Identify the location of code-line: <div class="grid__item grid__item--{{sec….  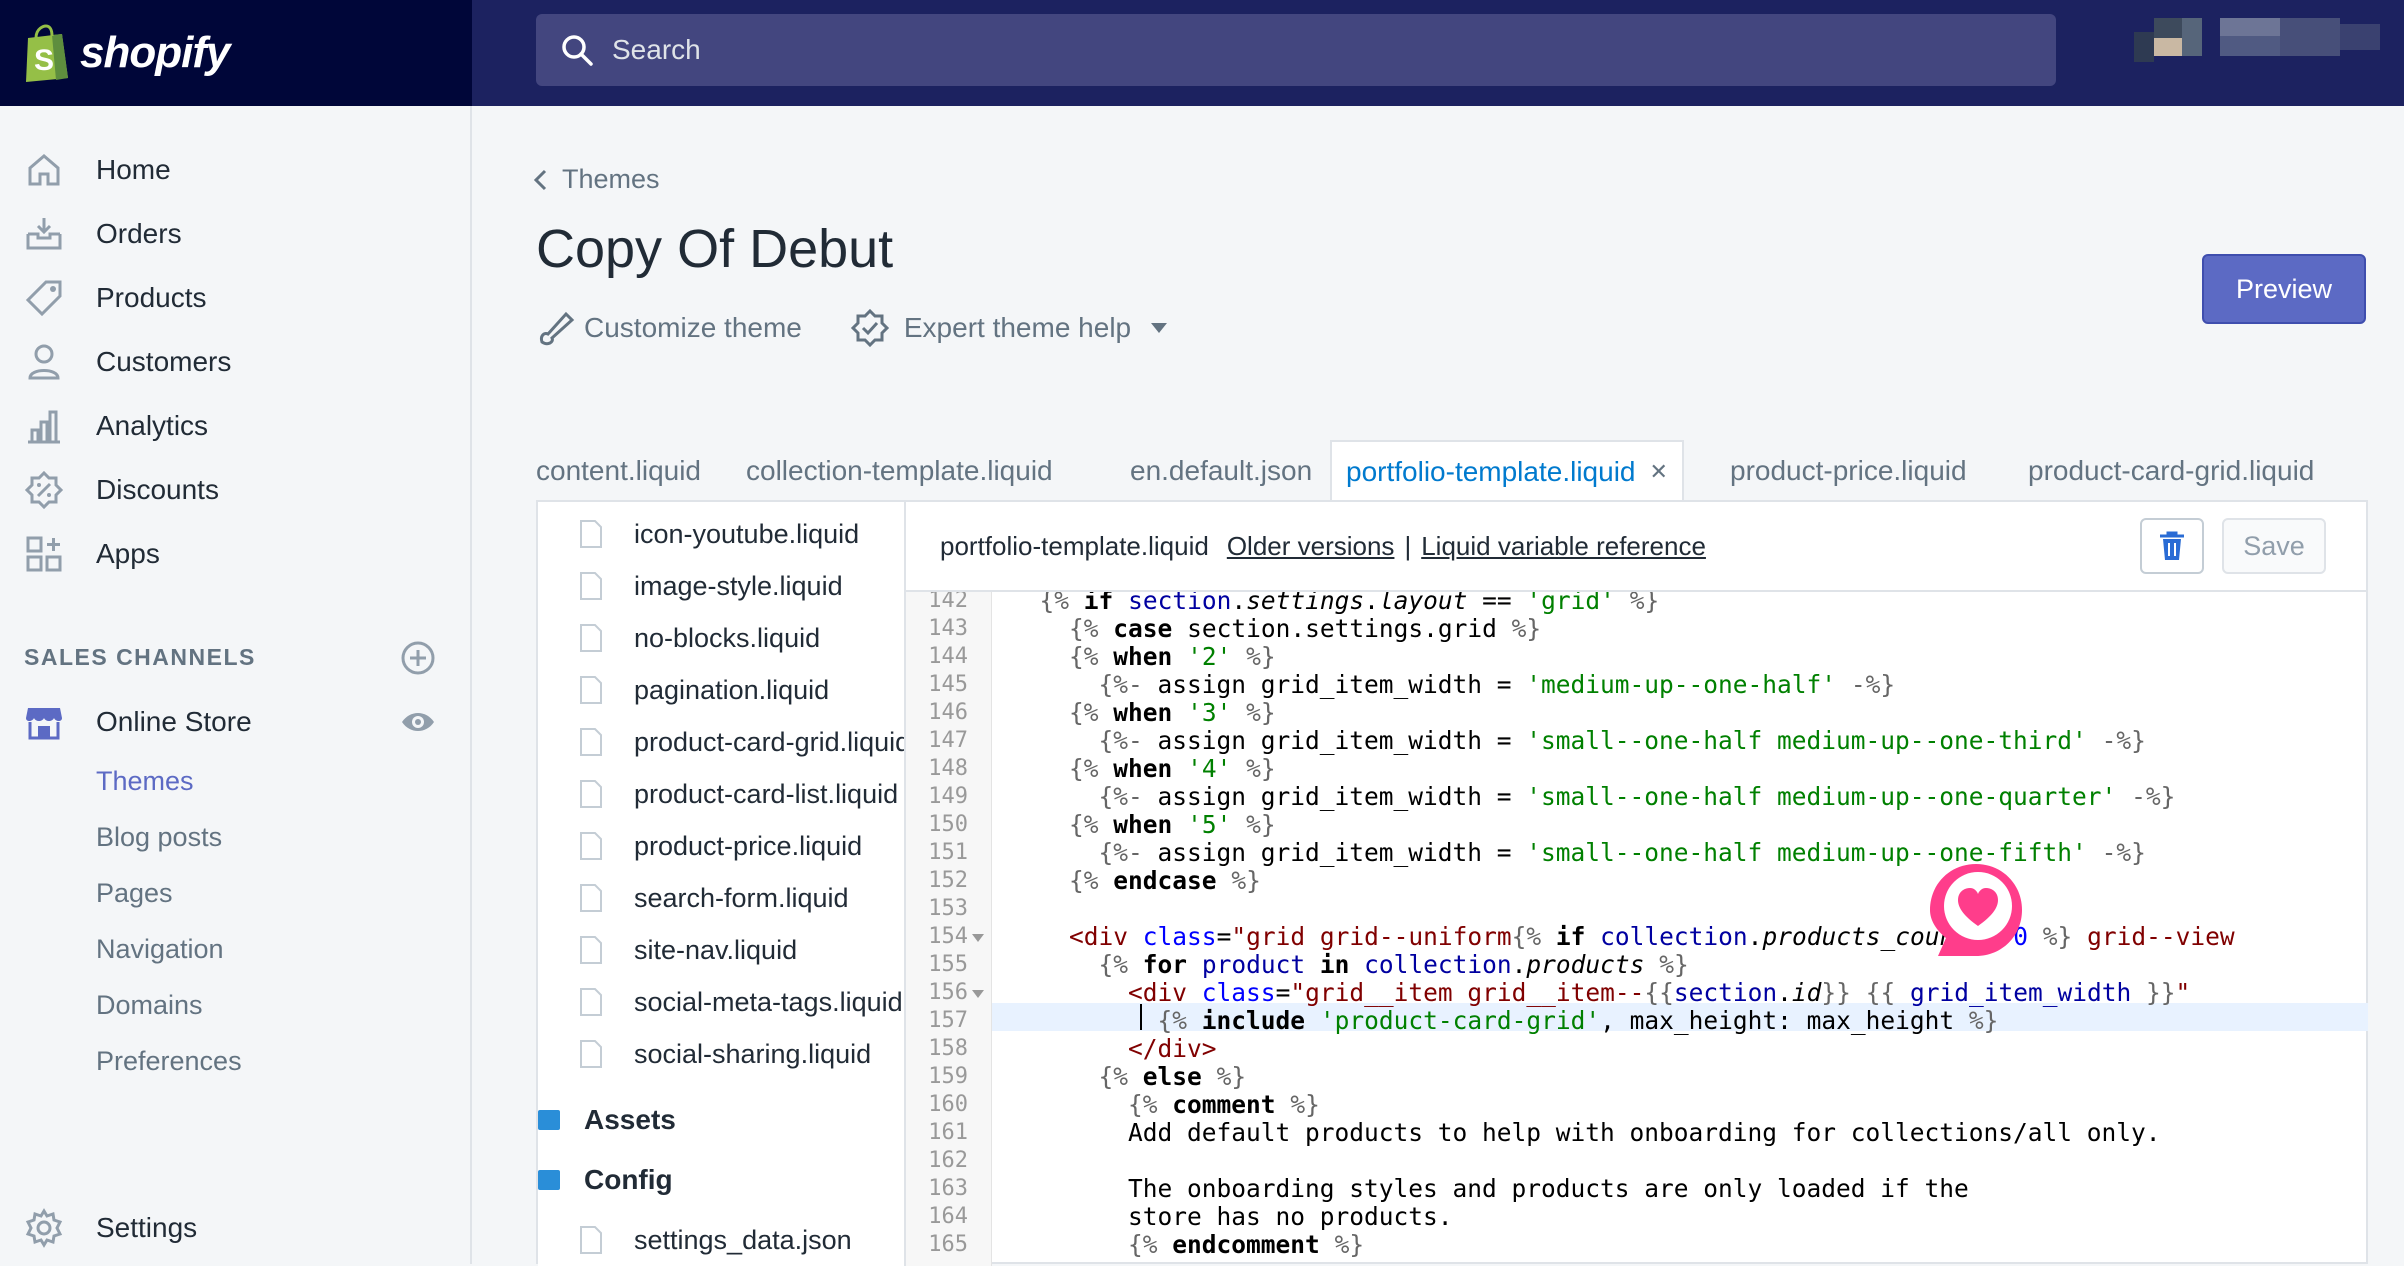
(1659, 992).